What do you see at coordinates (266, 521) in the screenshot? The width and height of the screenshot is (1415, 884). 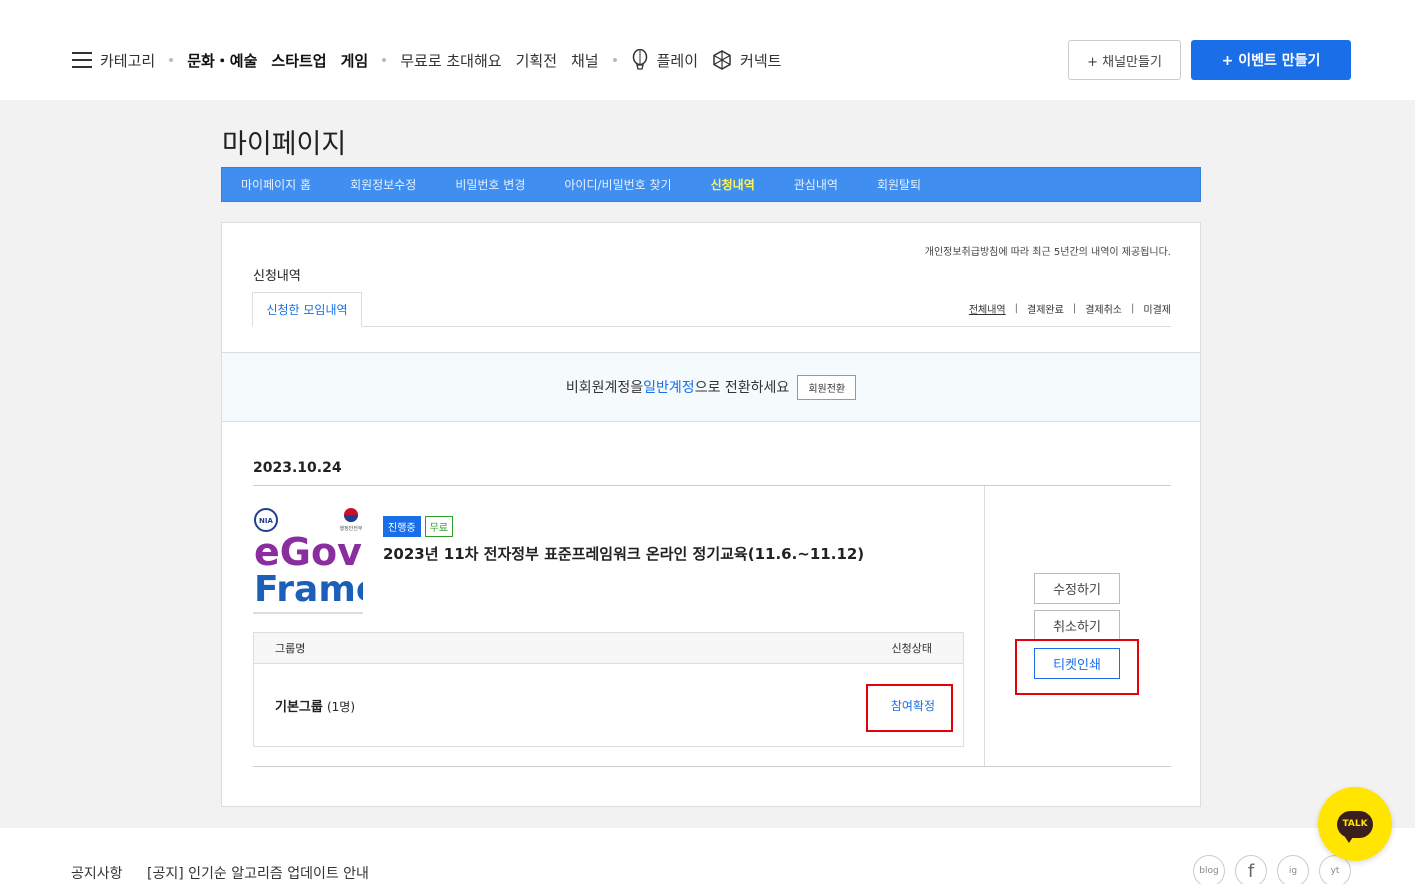 I see `svg-text: NIA` at bounding box center [266, 521].